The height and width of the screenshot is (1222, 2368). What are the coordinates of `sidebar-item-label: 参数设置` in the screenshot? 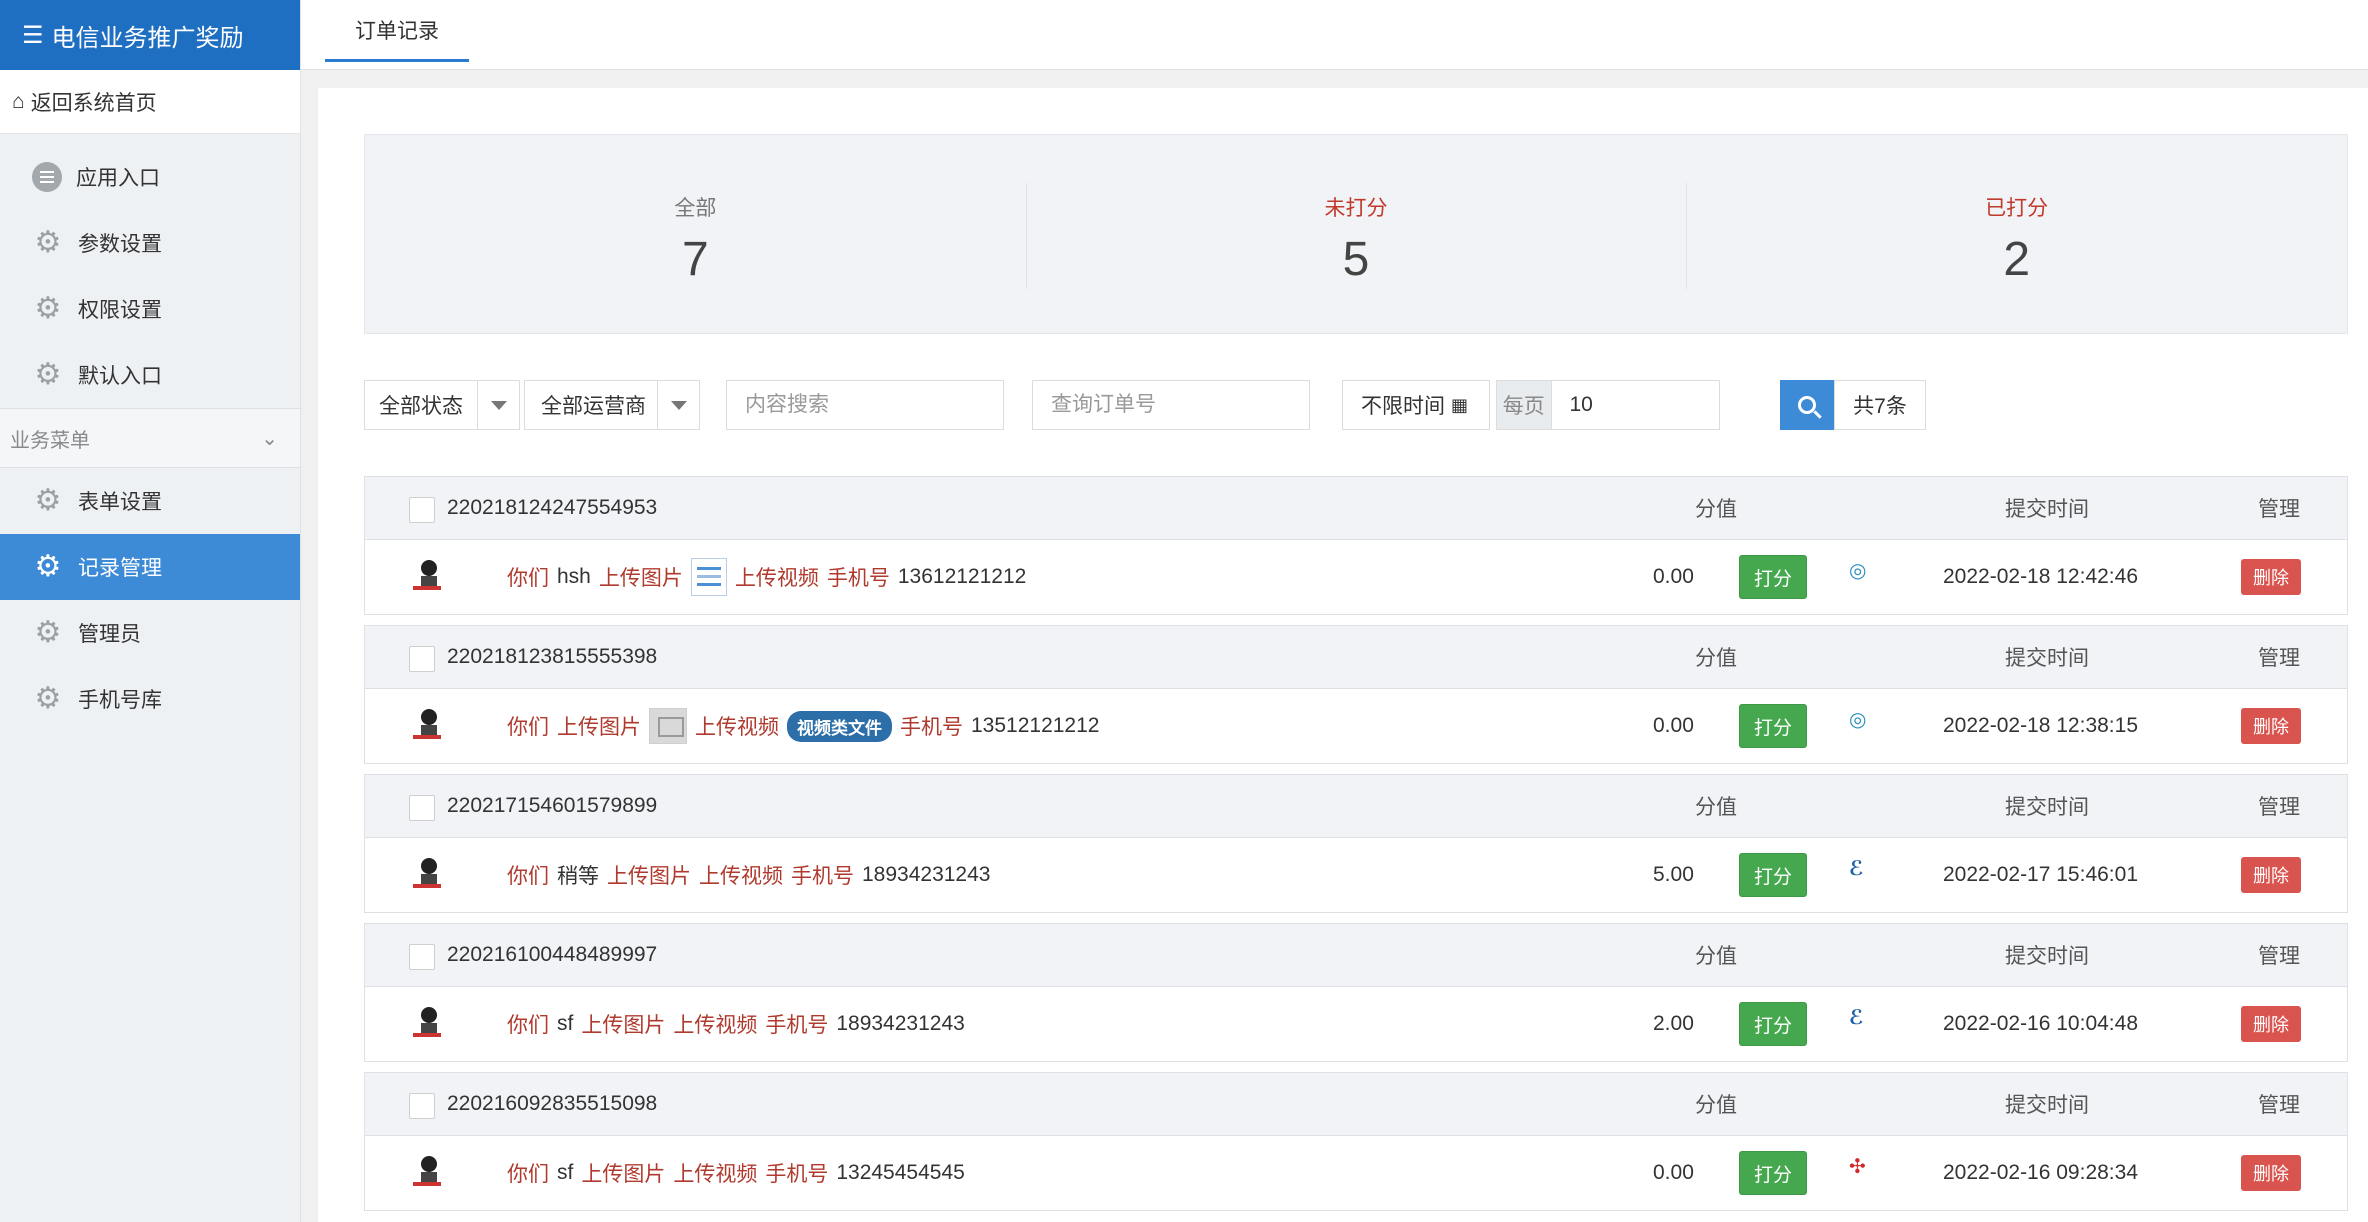 It's located at (120, 244).